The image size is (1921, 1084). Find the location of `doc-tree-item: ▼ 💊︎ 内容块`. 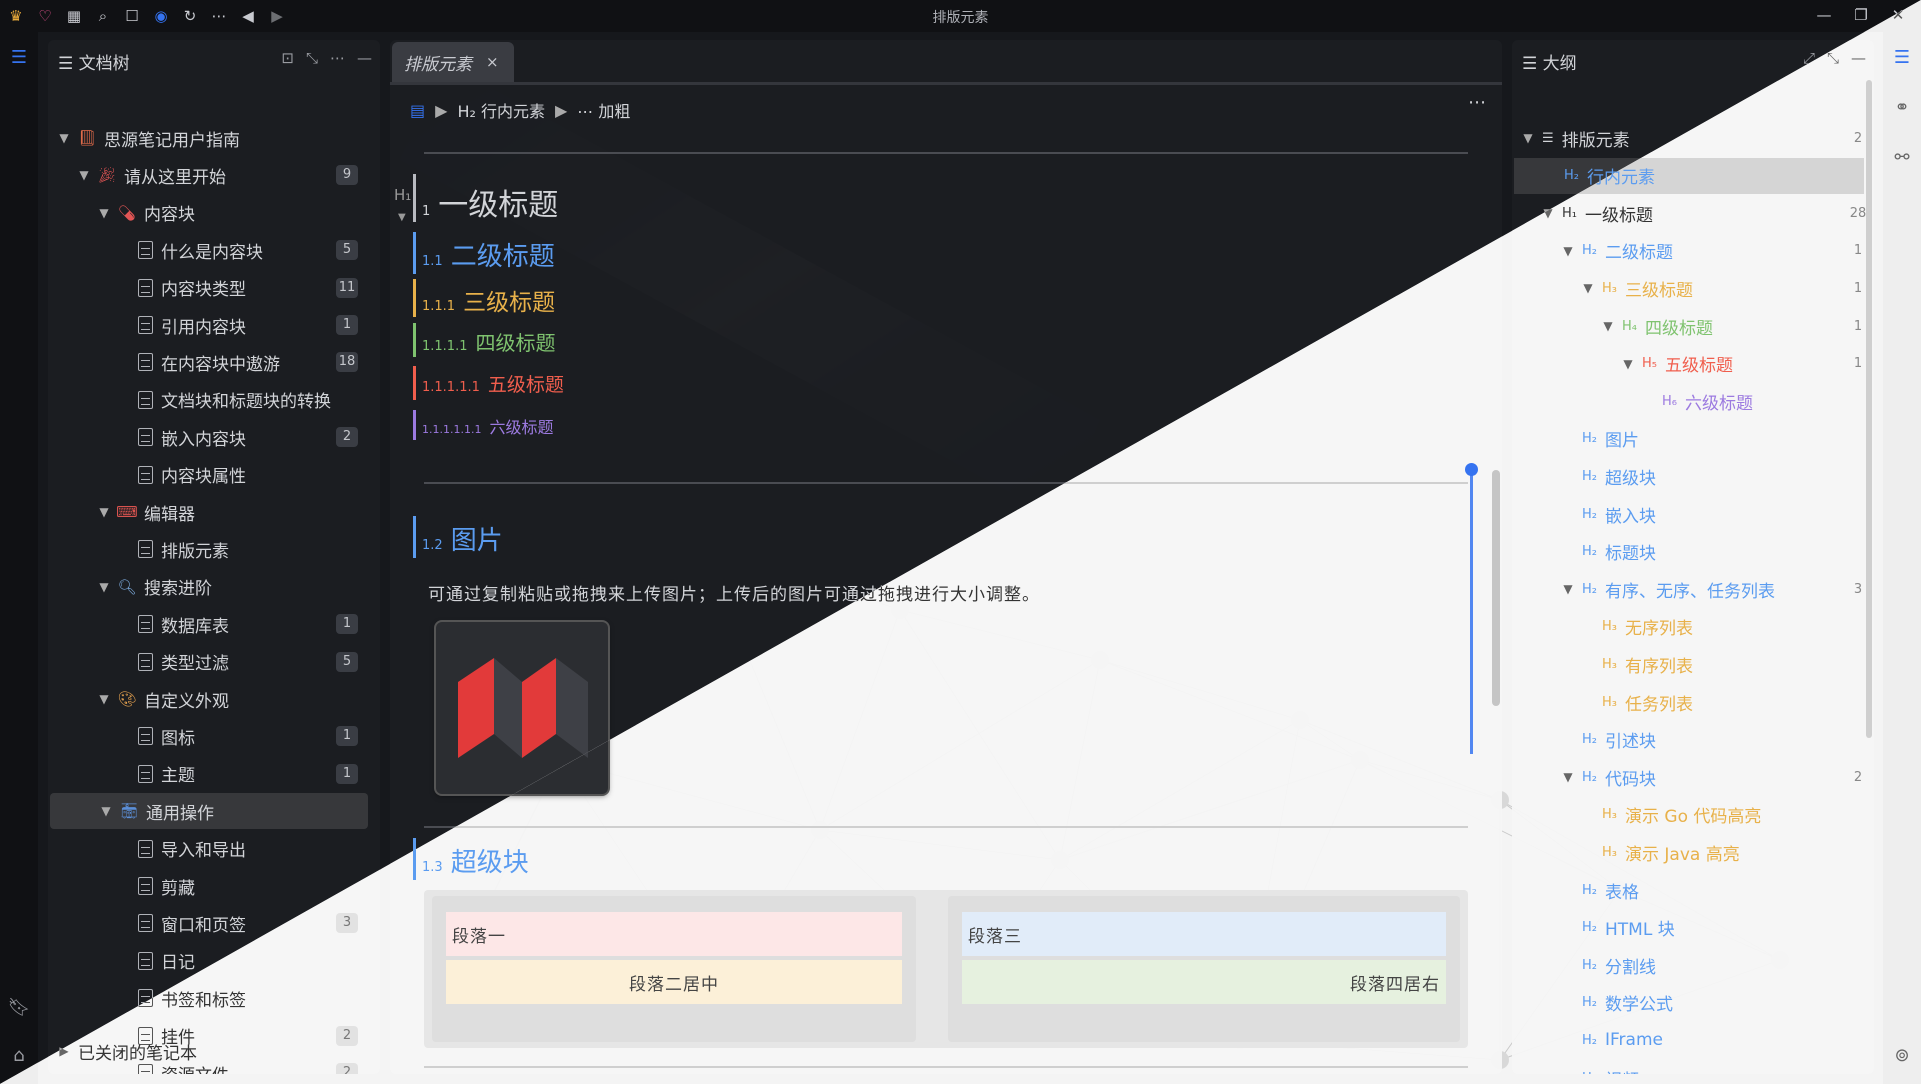

doc-tree-item: ▼ 💊︎ 内容块 is located at coordinates (209, 213).